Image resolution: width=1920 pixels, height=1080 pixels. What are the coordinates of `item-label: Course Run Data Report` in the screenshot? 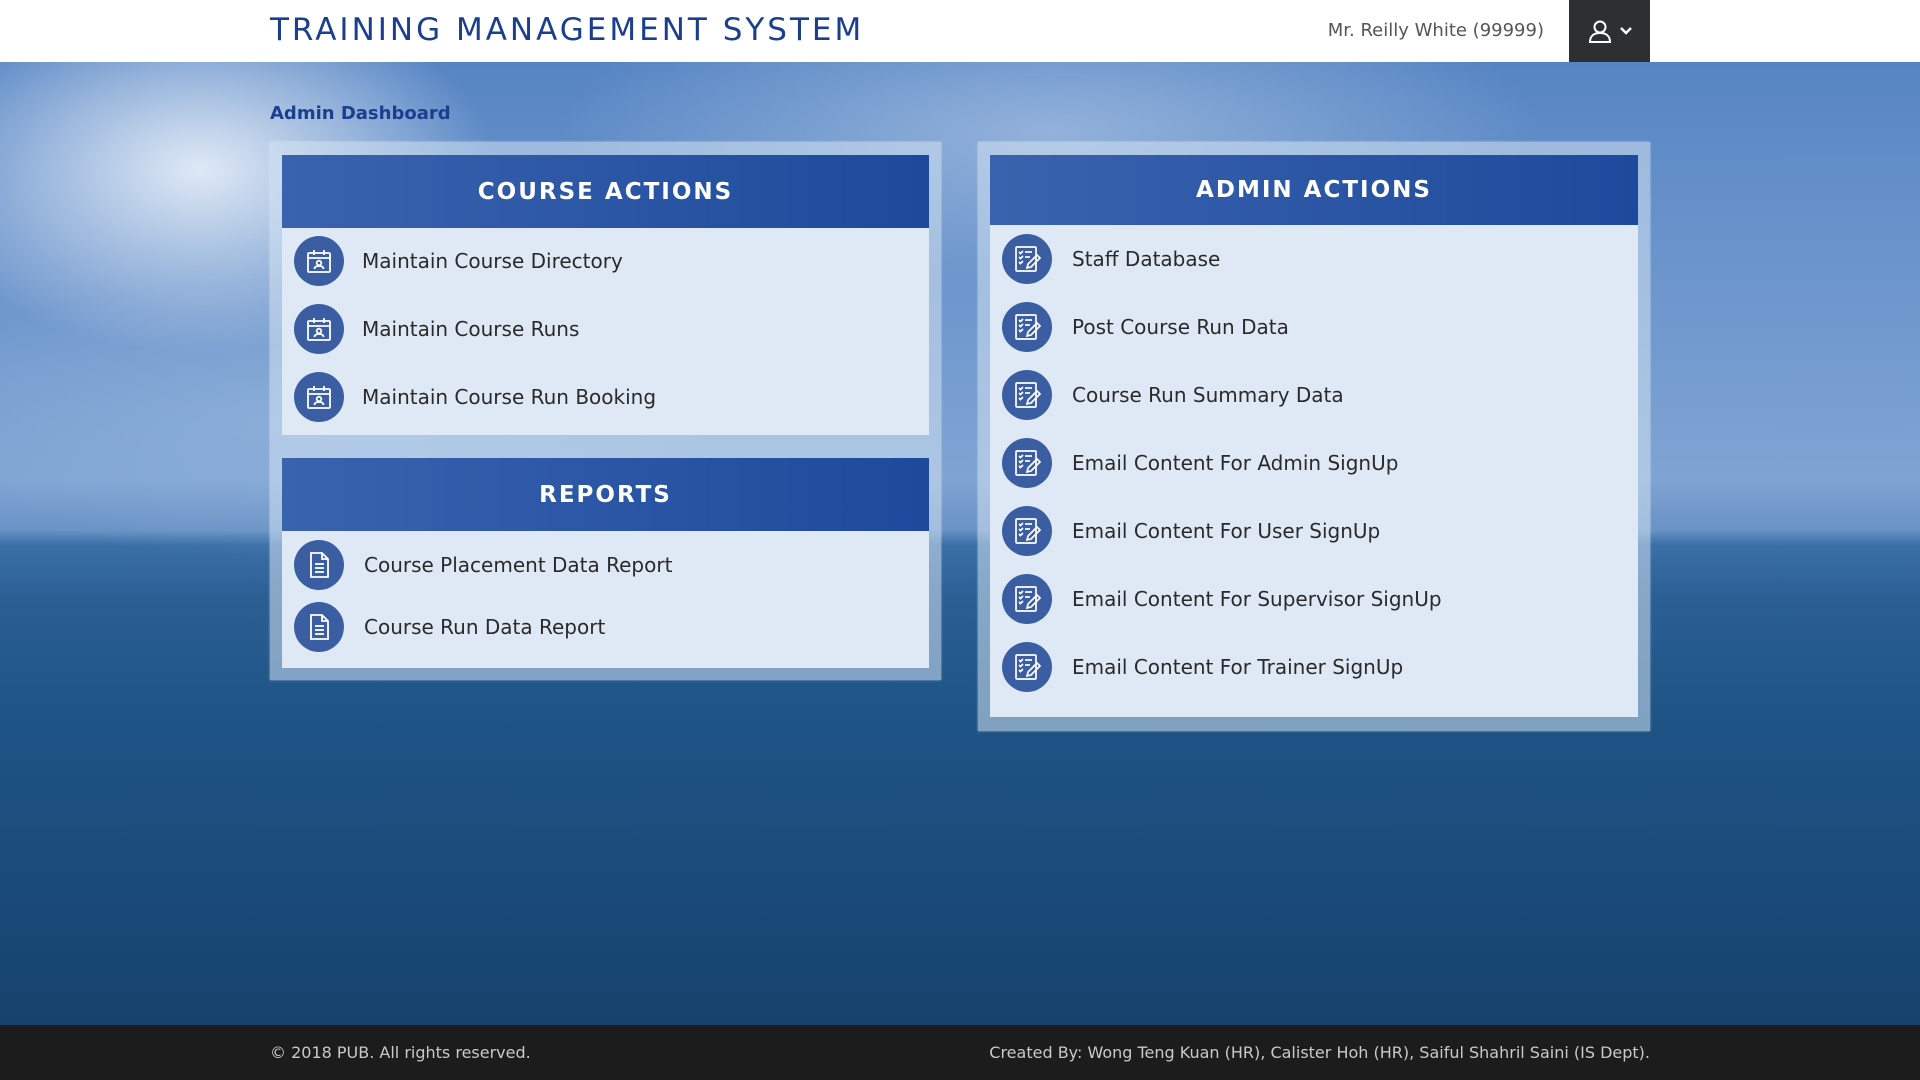 It's located at (485, 627).